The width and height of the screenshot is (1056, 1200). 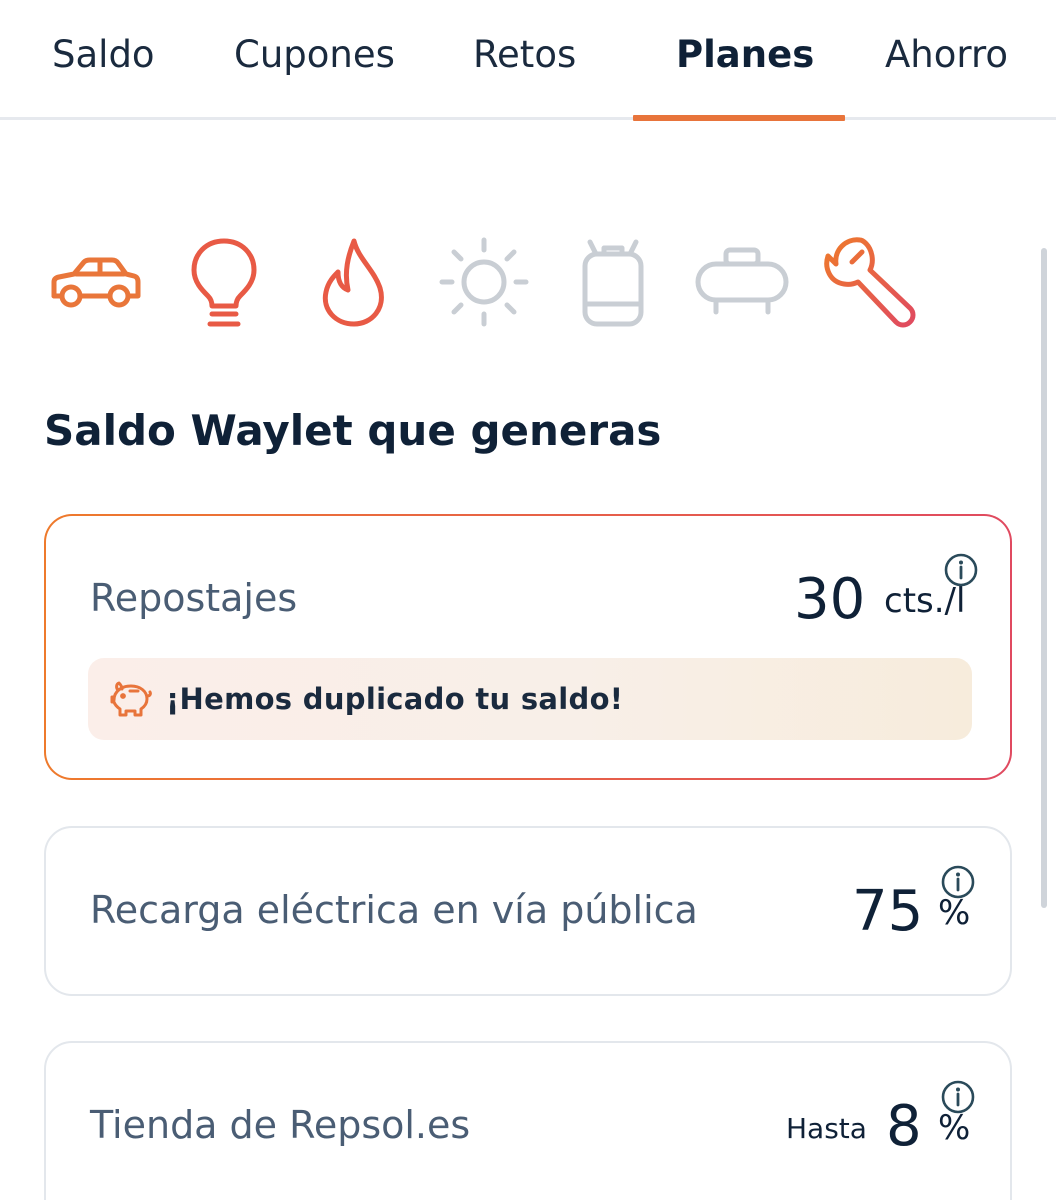 I want to click on card-label-repostajes: Repostajes, so click(x=194, y=598).